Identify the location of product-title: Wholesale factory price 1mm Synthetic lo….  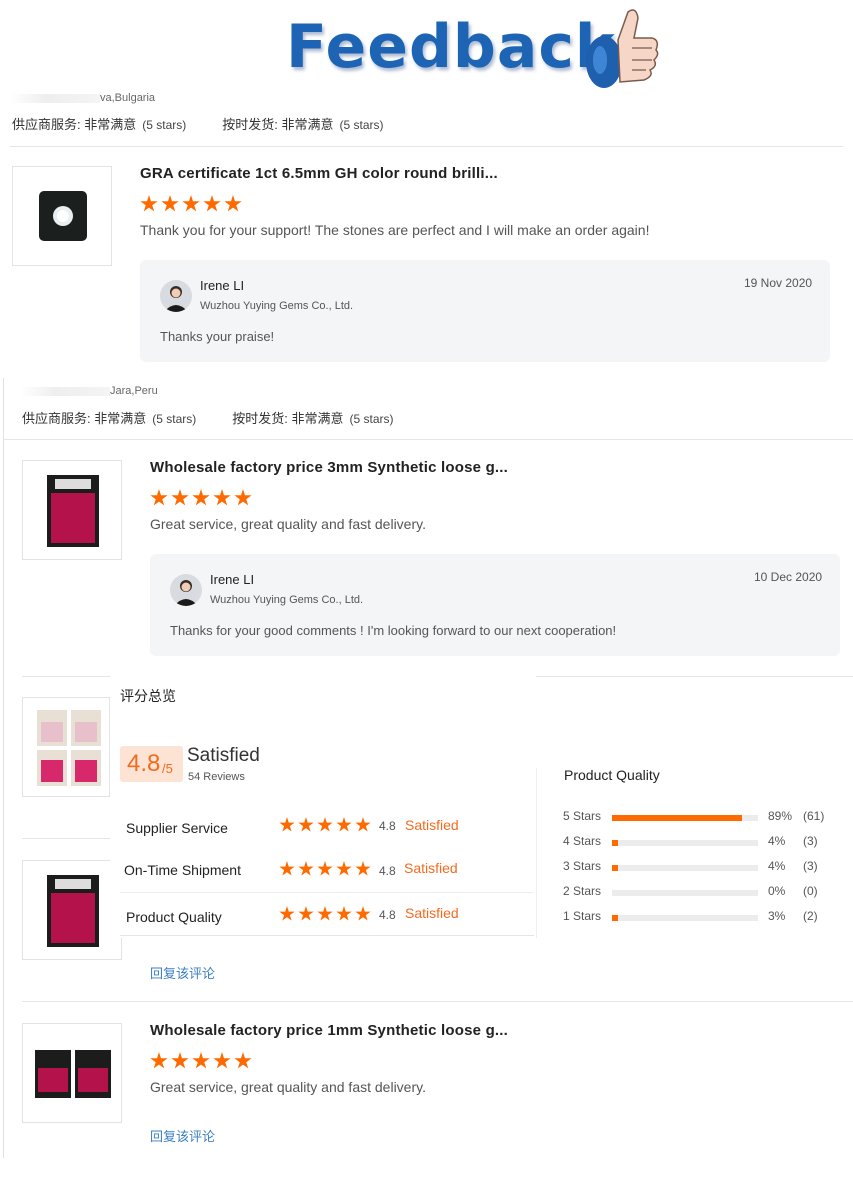
(329, 1030).